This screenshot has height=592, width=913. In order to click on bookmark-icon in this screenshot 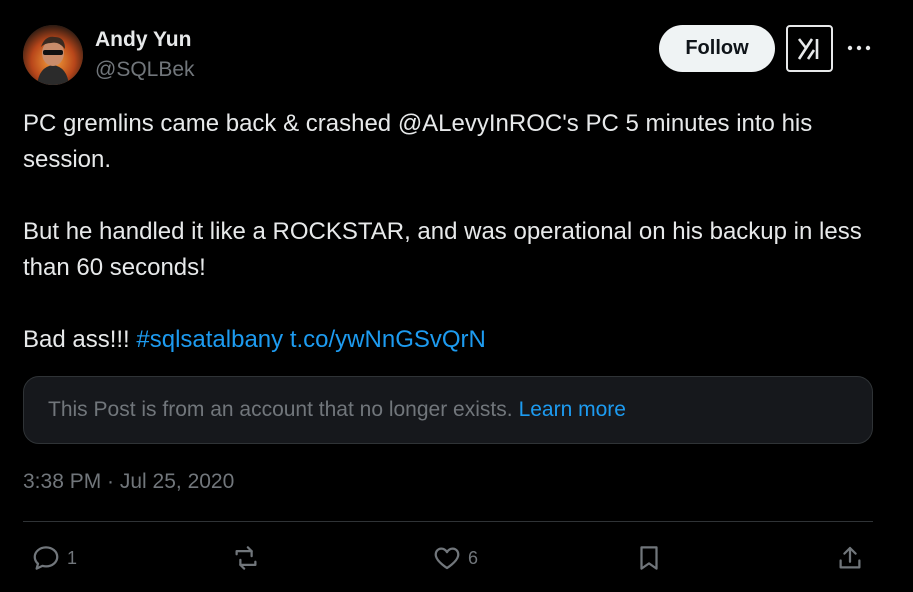, I will do `click(649, 558)`.